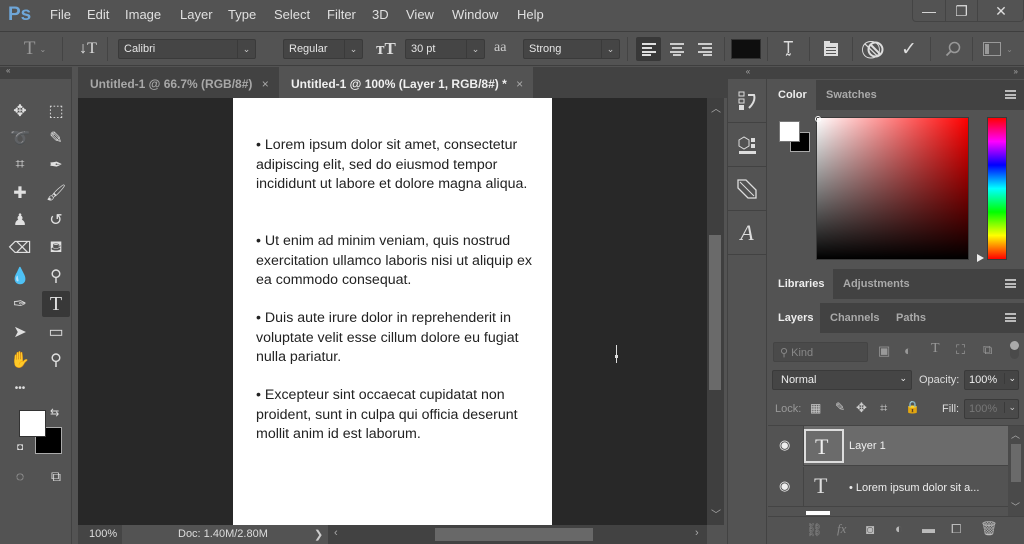 This screenshot has width=1024, height=544. Describe the element at coordinates (341, 14) in the screenshot. I see `menu-filter: Filter` at that location.